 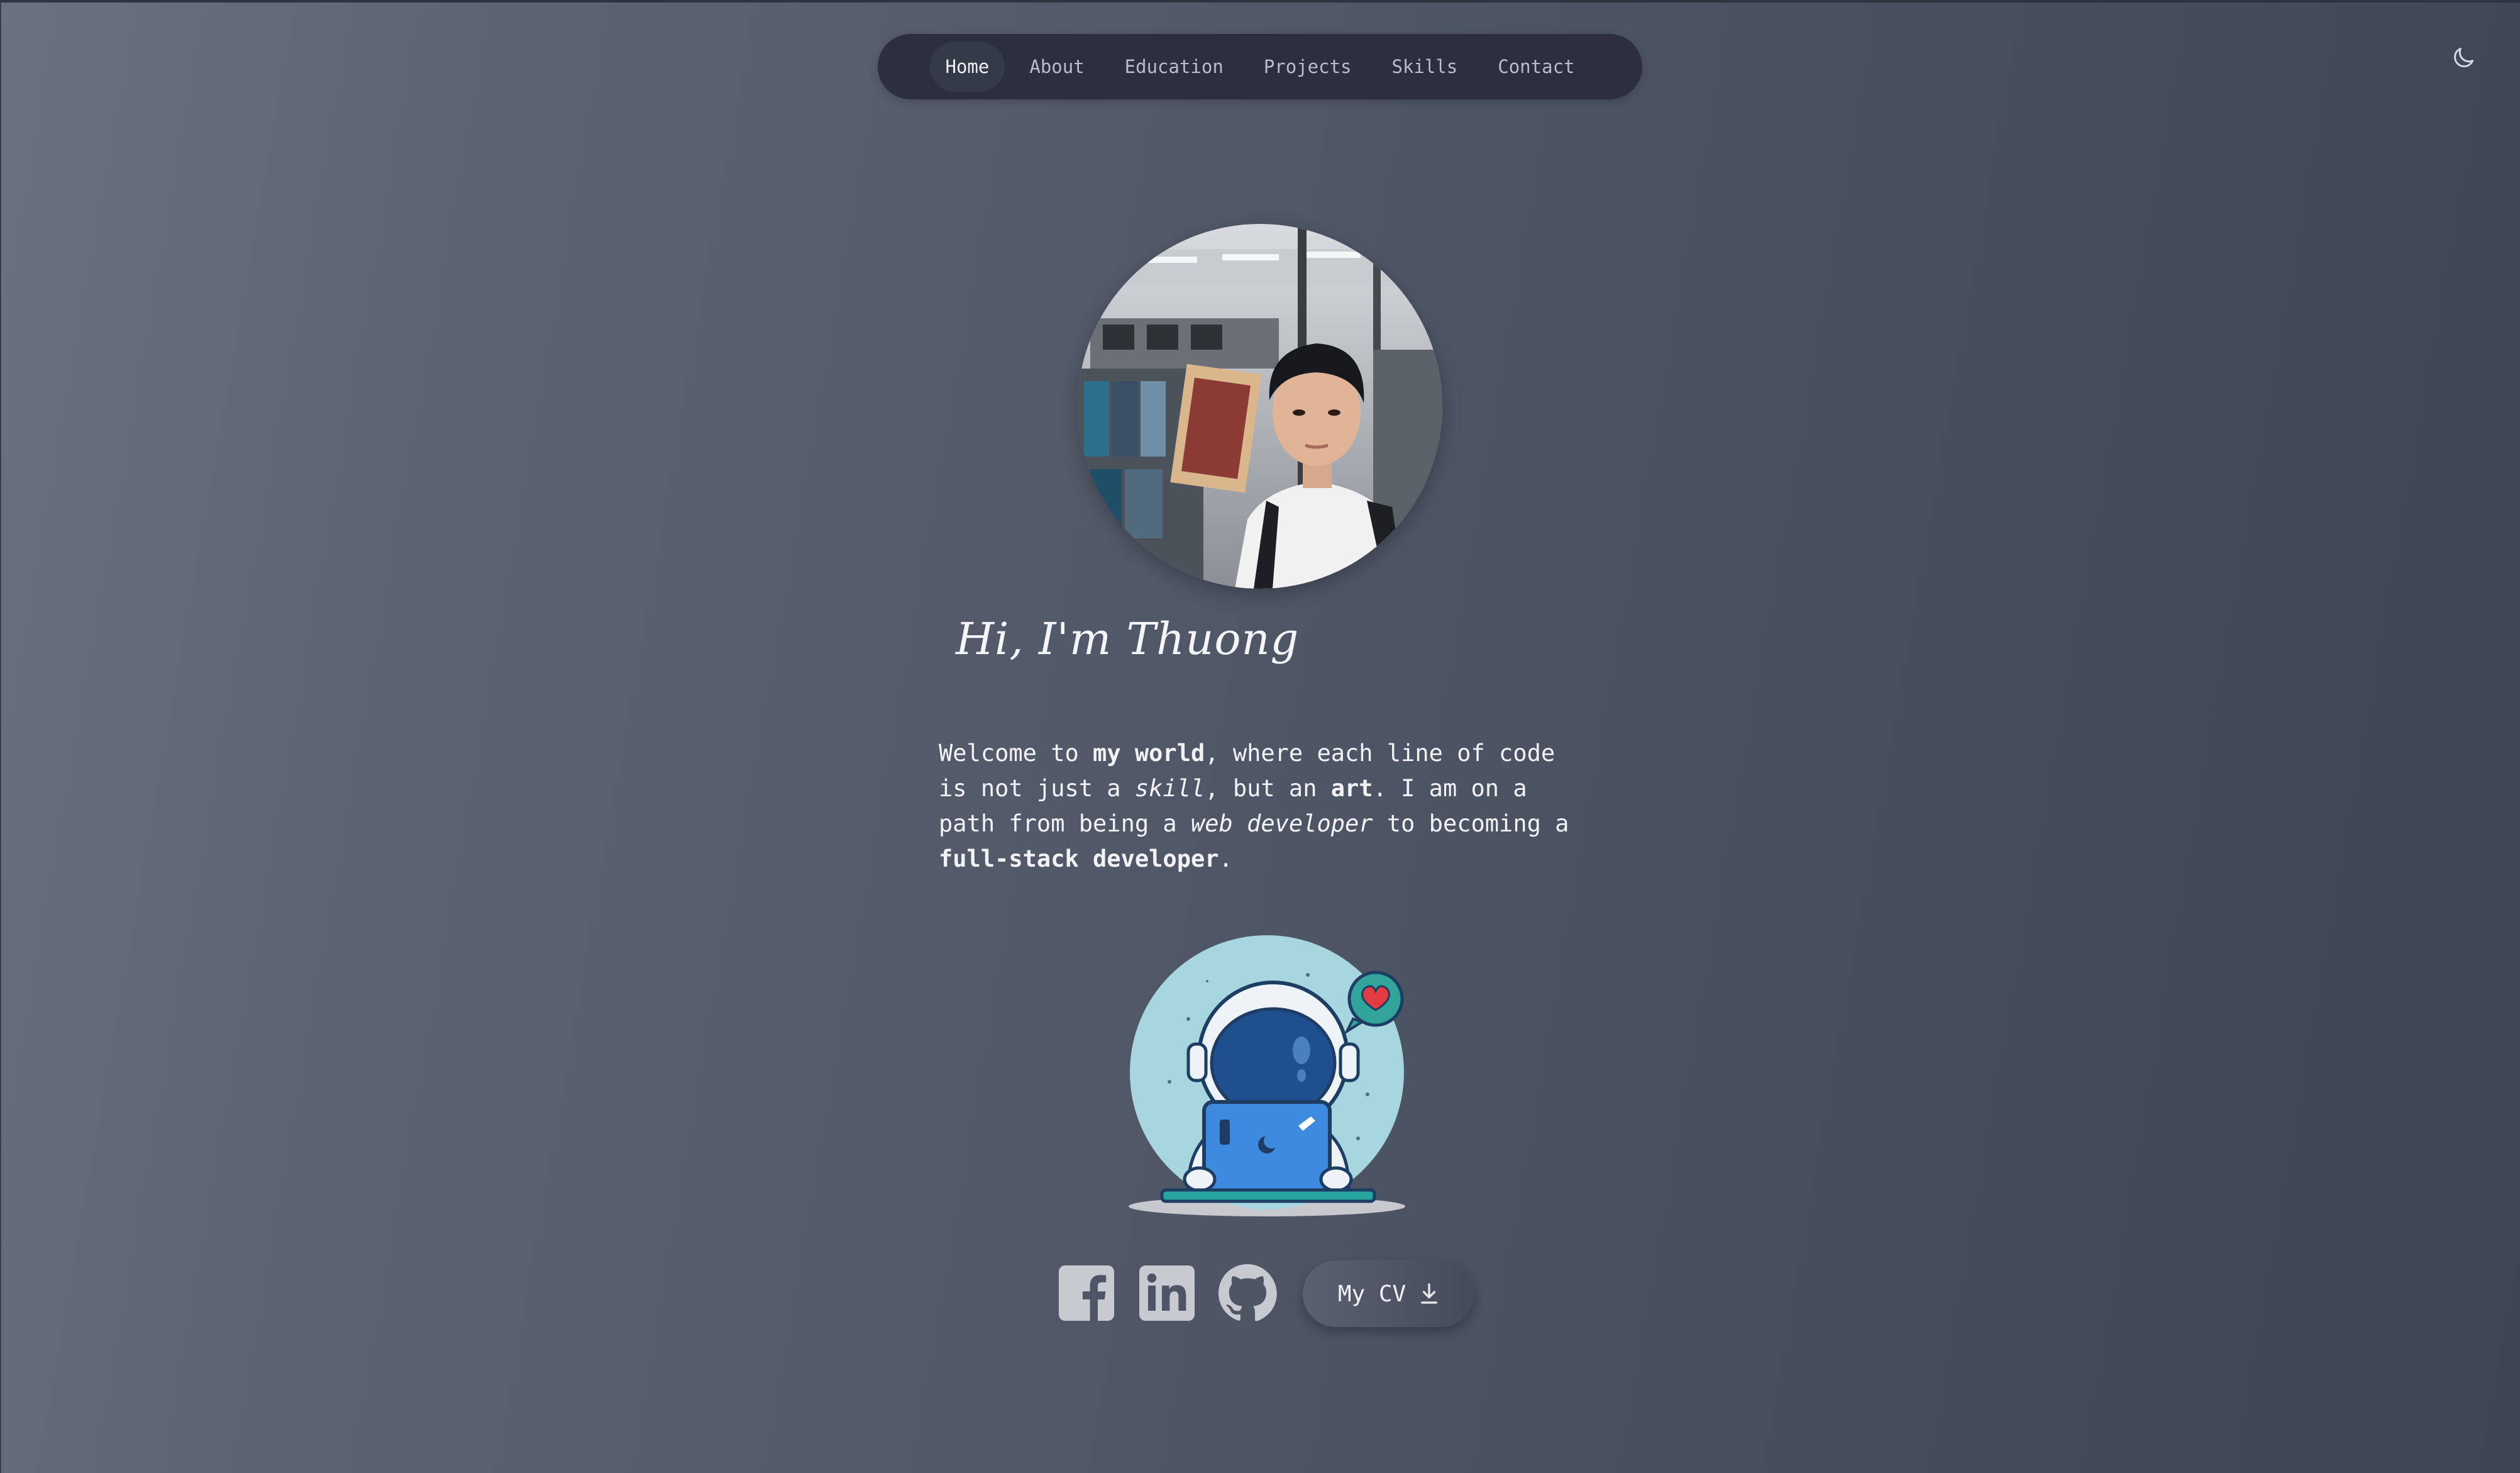 I want to click on astronaut-illustration, so click(x=1270, y=1075).